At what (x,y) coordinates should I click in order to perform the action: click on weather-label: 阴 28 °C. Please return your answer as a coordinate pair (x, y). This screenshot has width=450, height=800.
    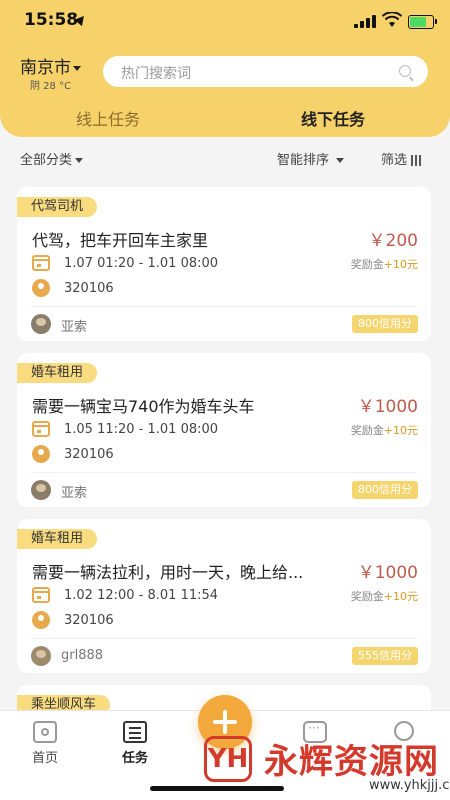
    Looking at the image, I should click on (51, 86).